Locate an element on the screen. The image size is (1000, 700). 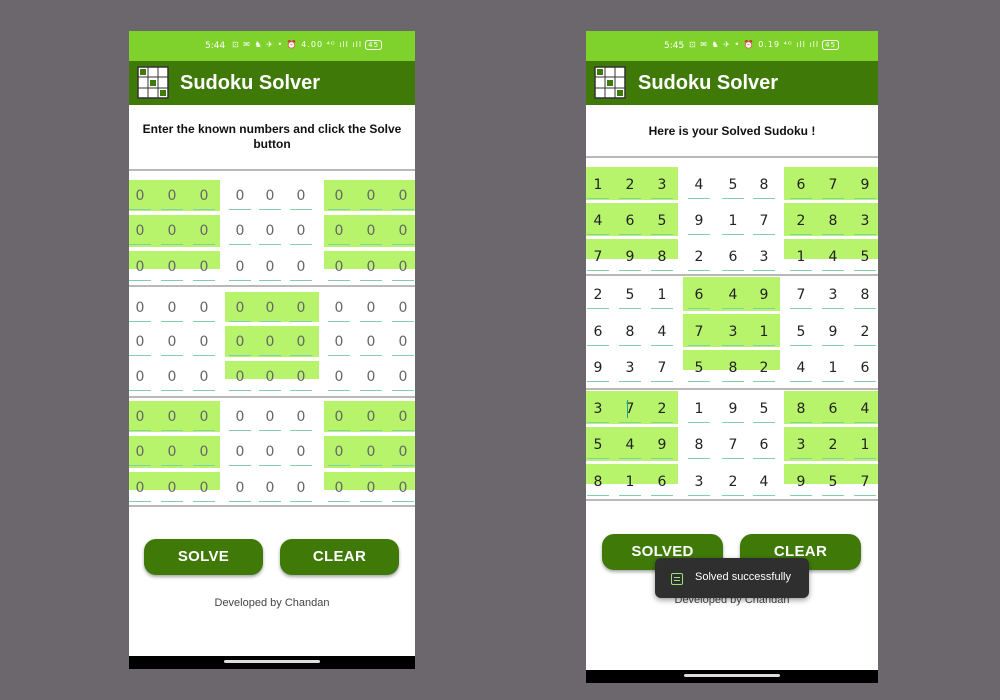
home-handle is located at coordinates (272, 661).